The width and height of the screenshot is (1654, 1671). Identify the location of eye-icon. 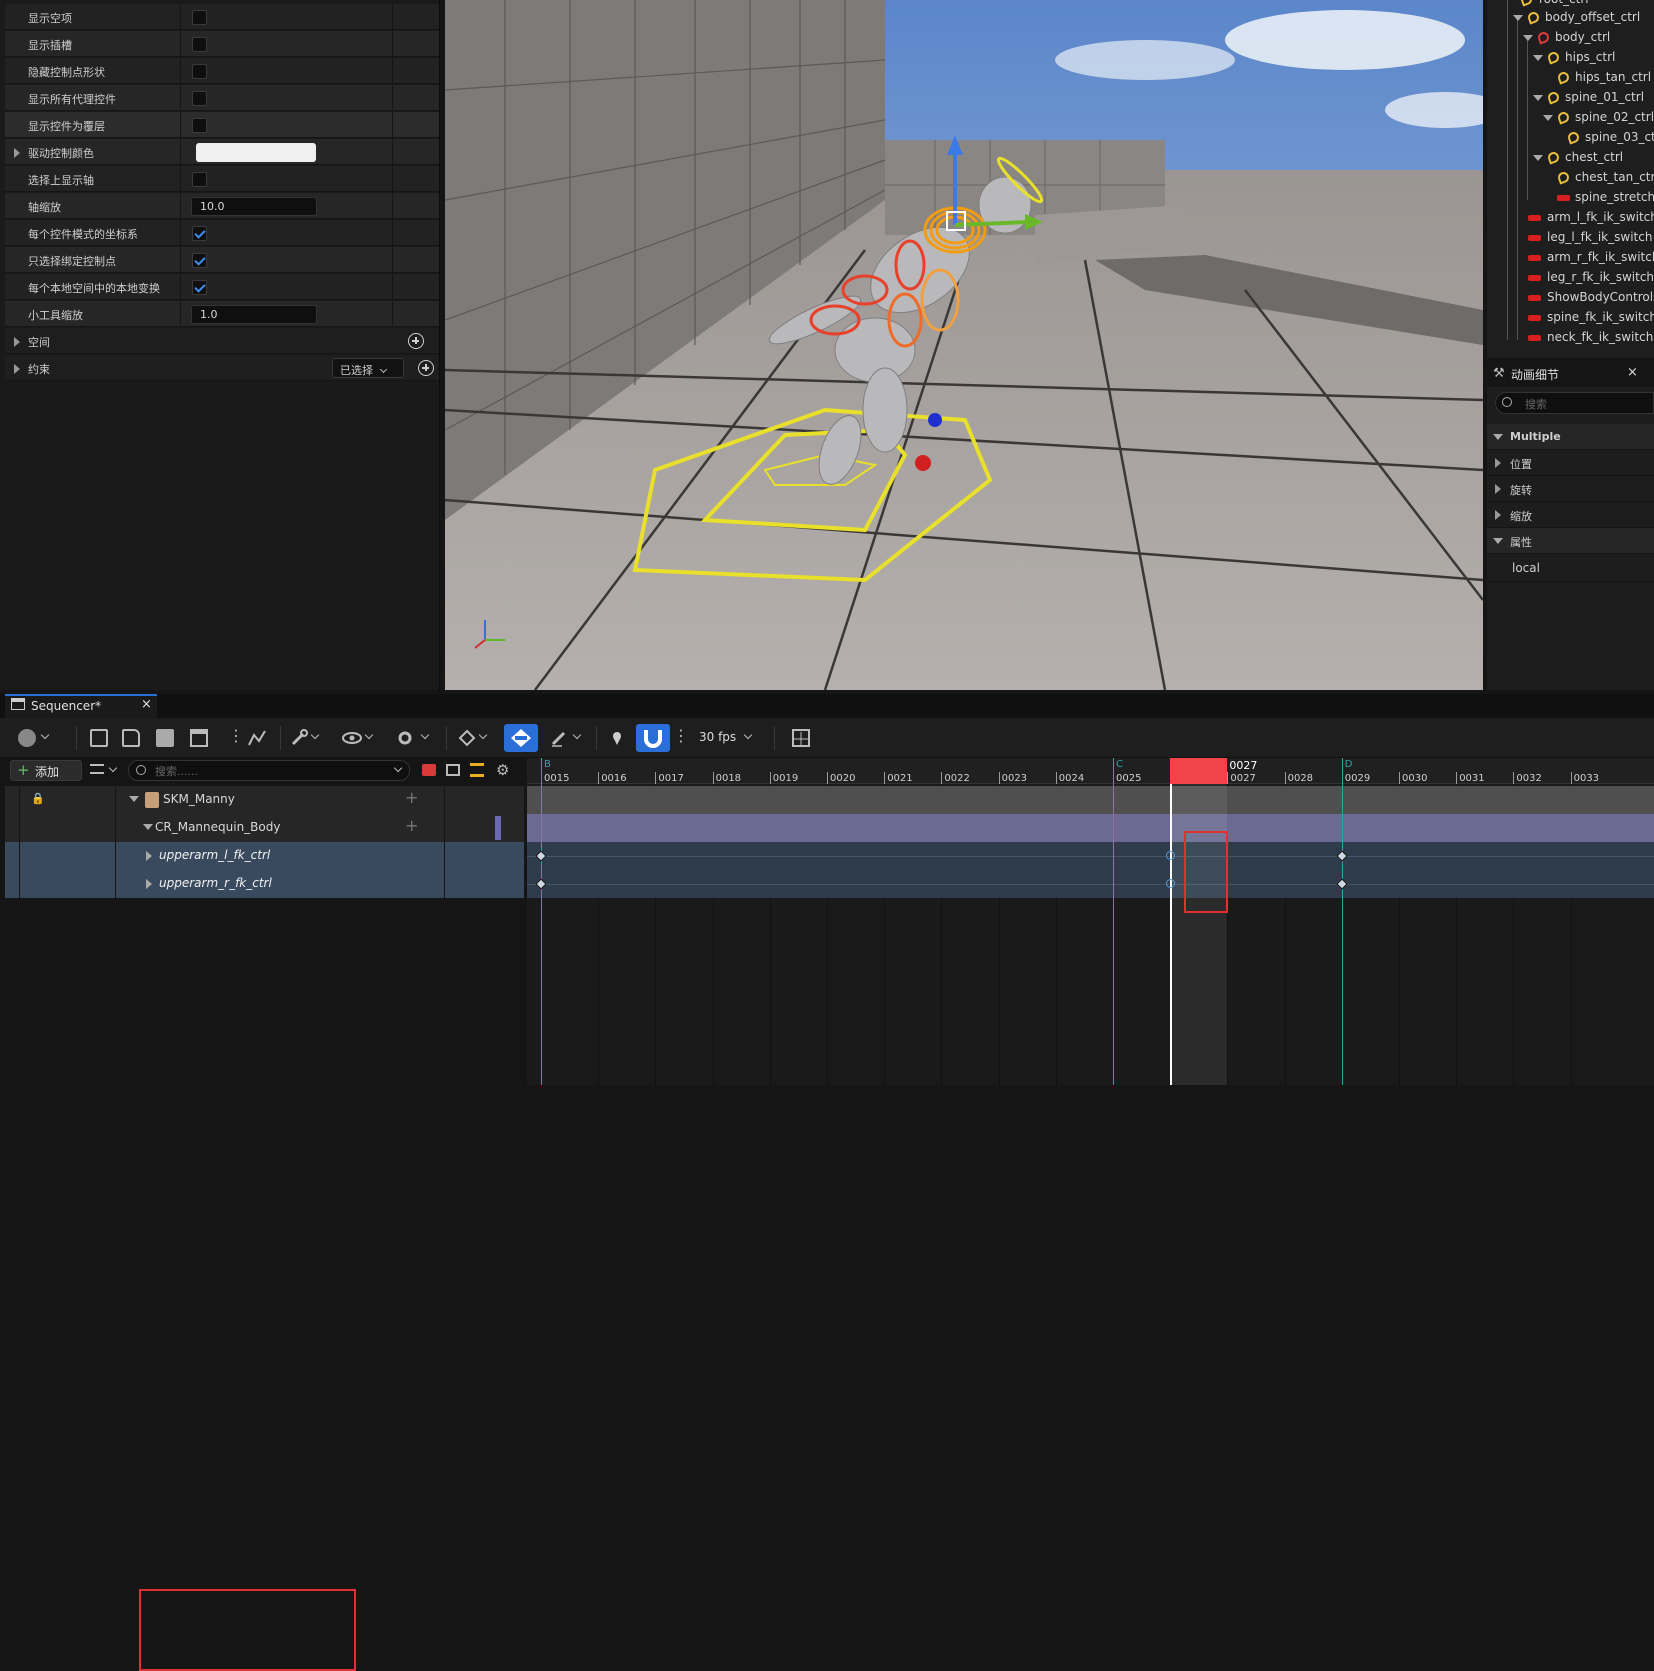
(352, 738).